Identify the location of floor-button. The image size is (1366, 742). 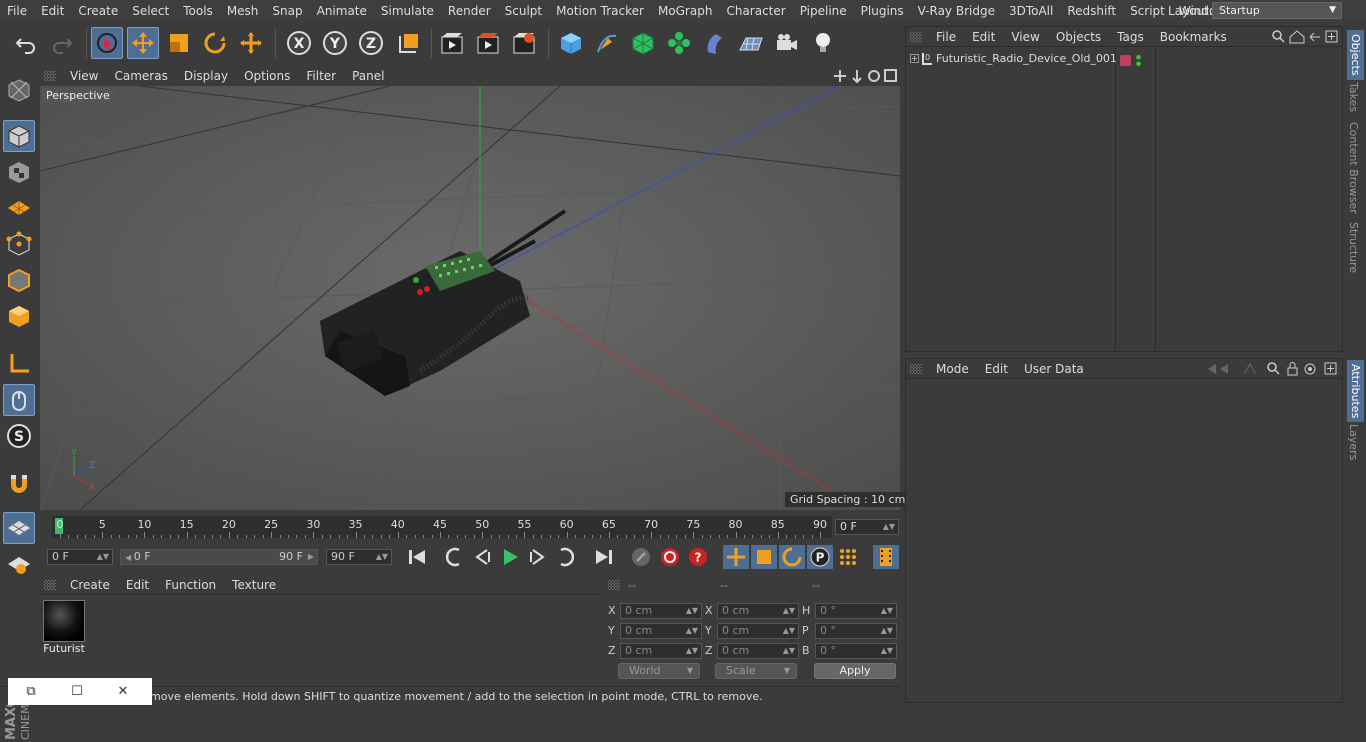
(751, 43).